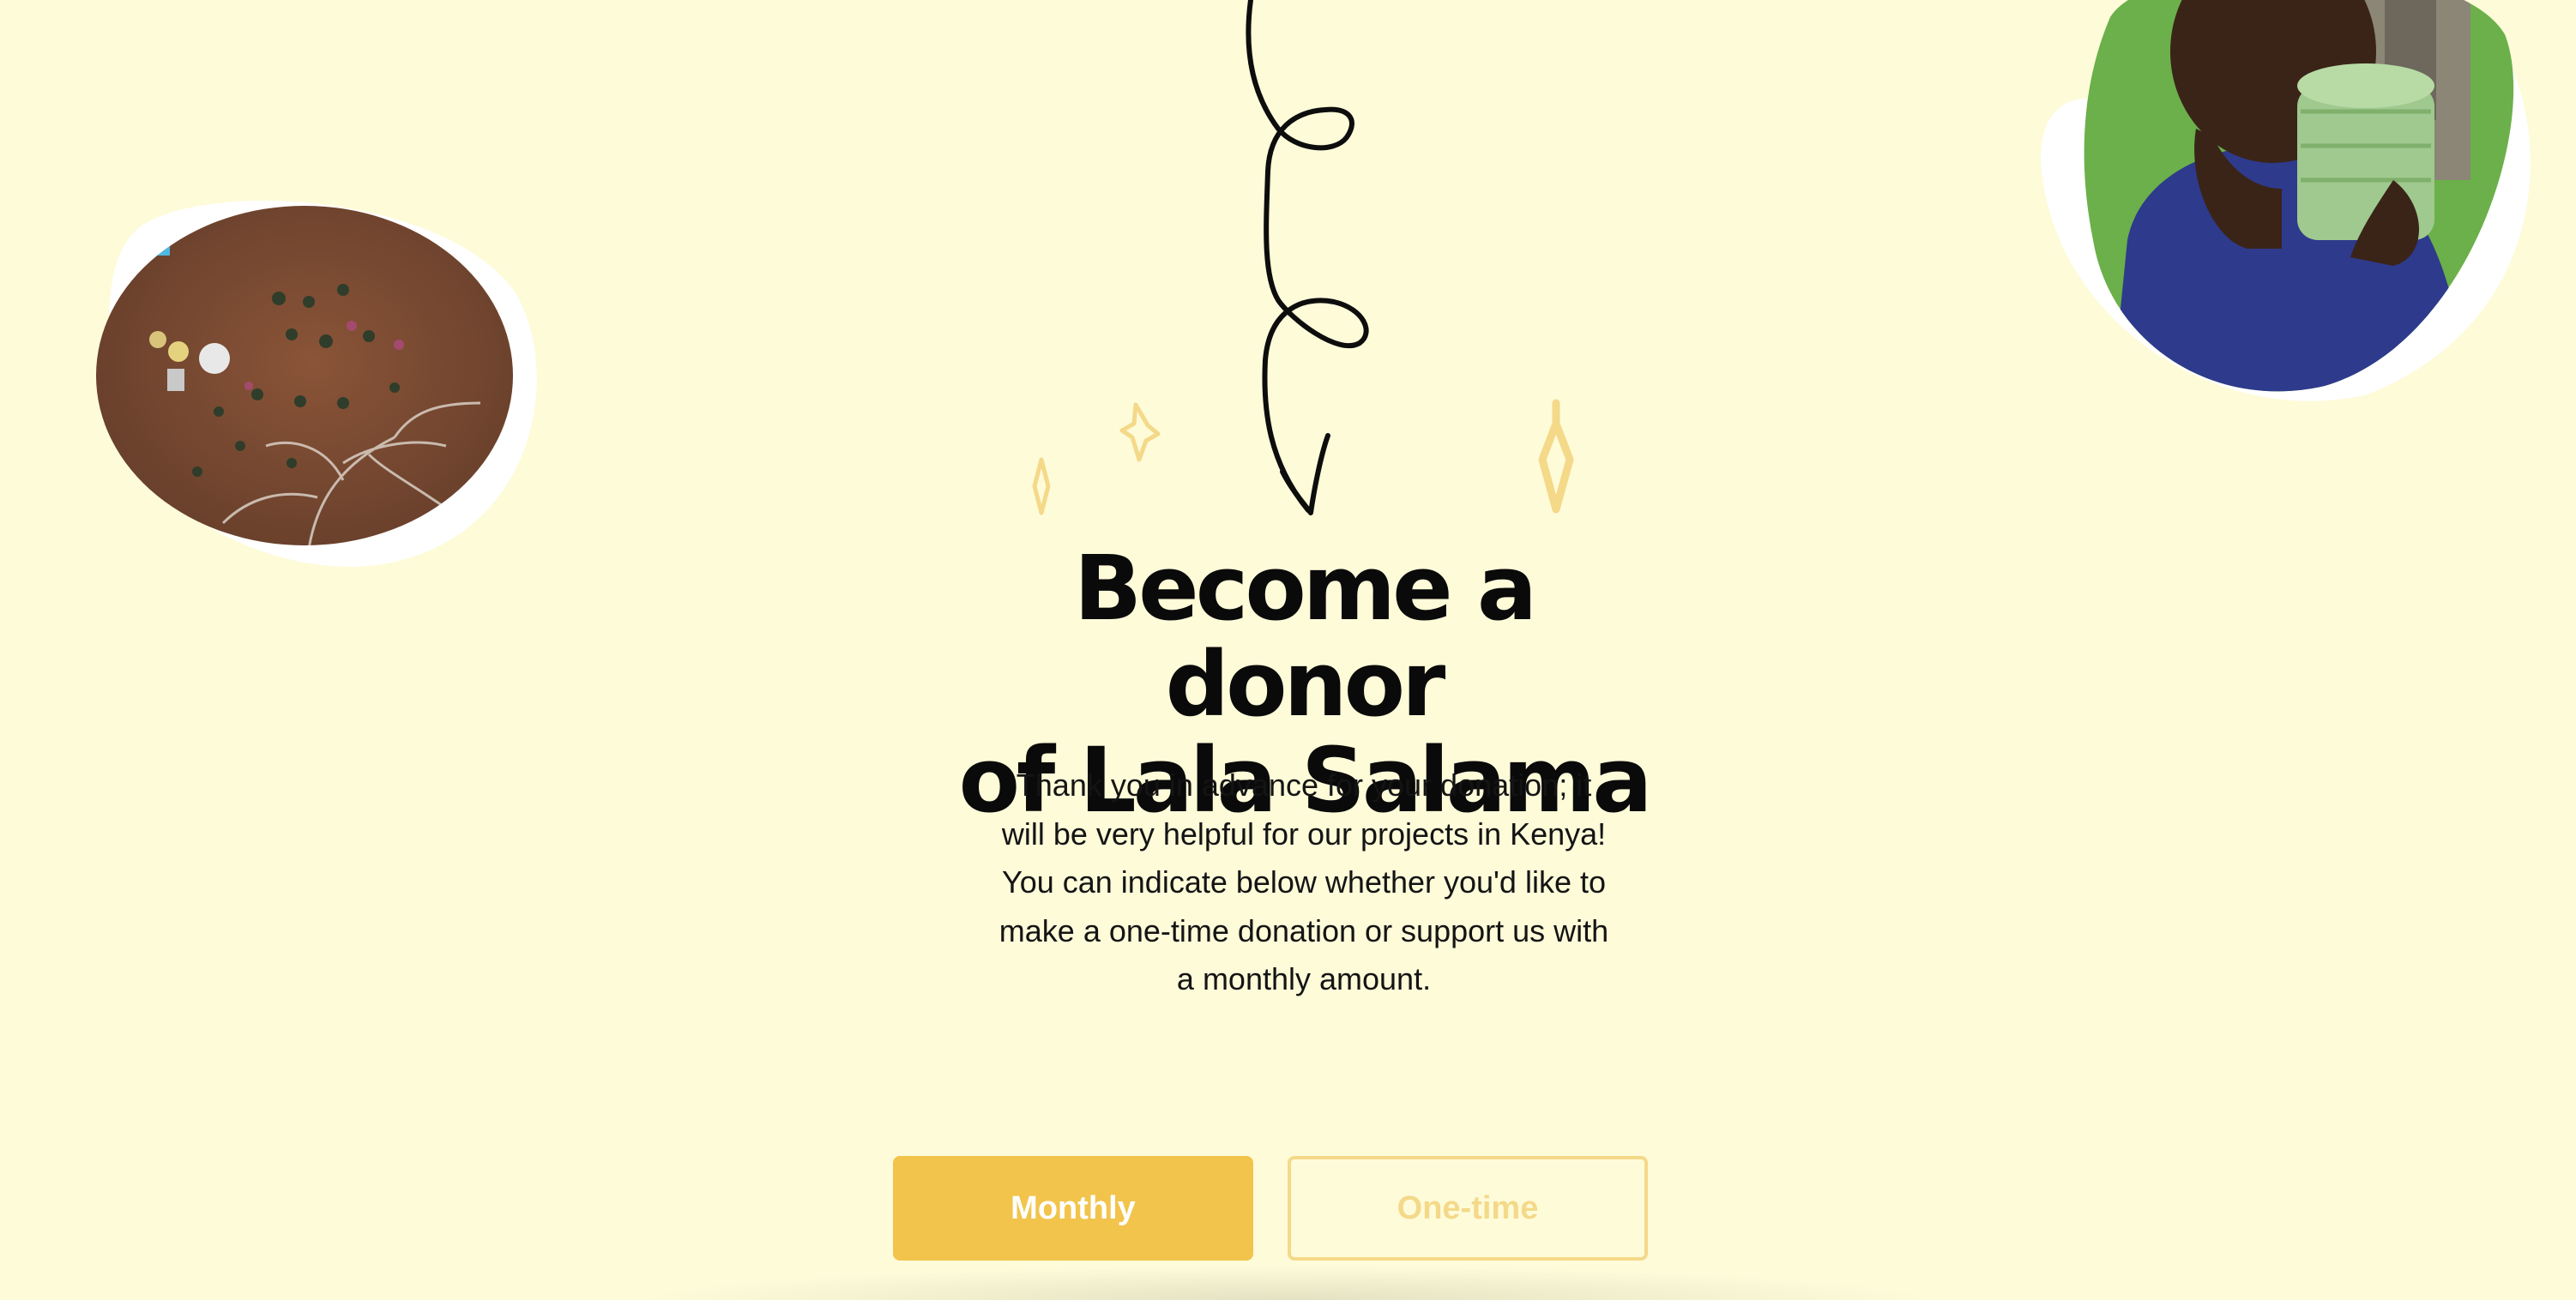  I want to click on title-line-1: Become a donor, so click(1305, 636).